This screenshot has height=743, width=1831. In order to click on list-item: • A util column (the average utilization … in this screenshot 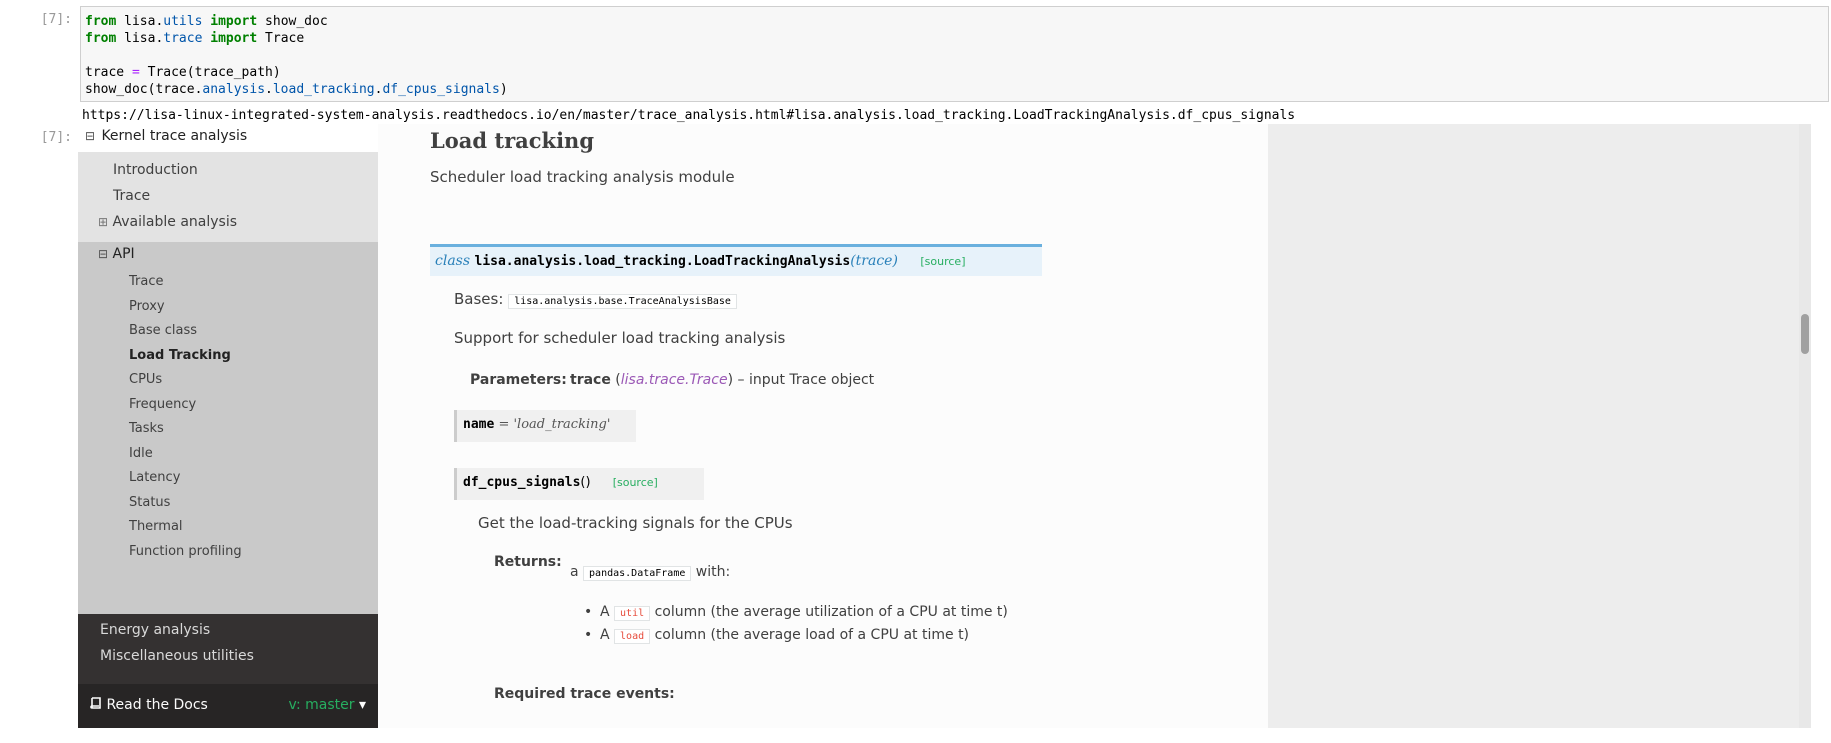, I will do `click(796, 612)`.